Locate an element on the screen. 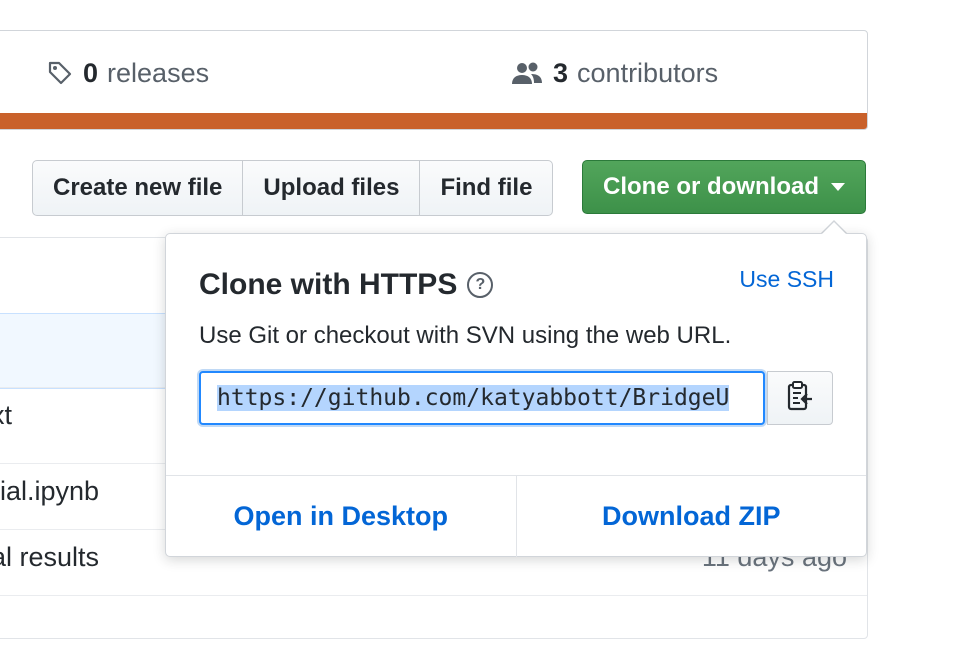 Image resolution: width=972 pixels, height=661 pixels. popover-arrow-fill is located at coordinates (834, 228).